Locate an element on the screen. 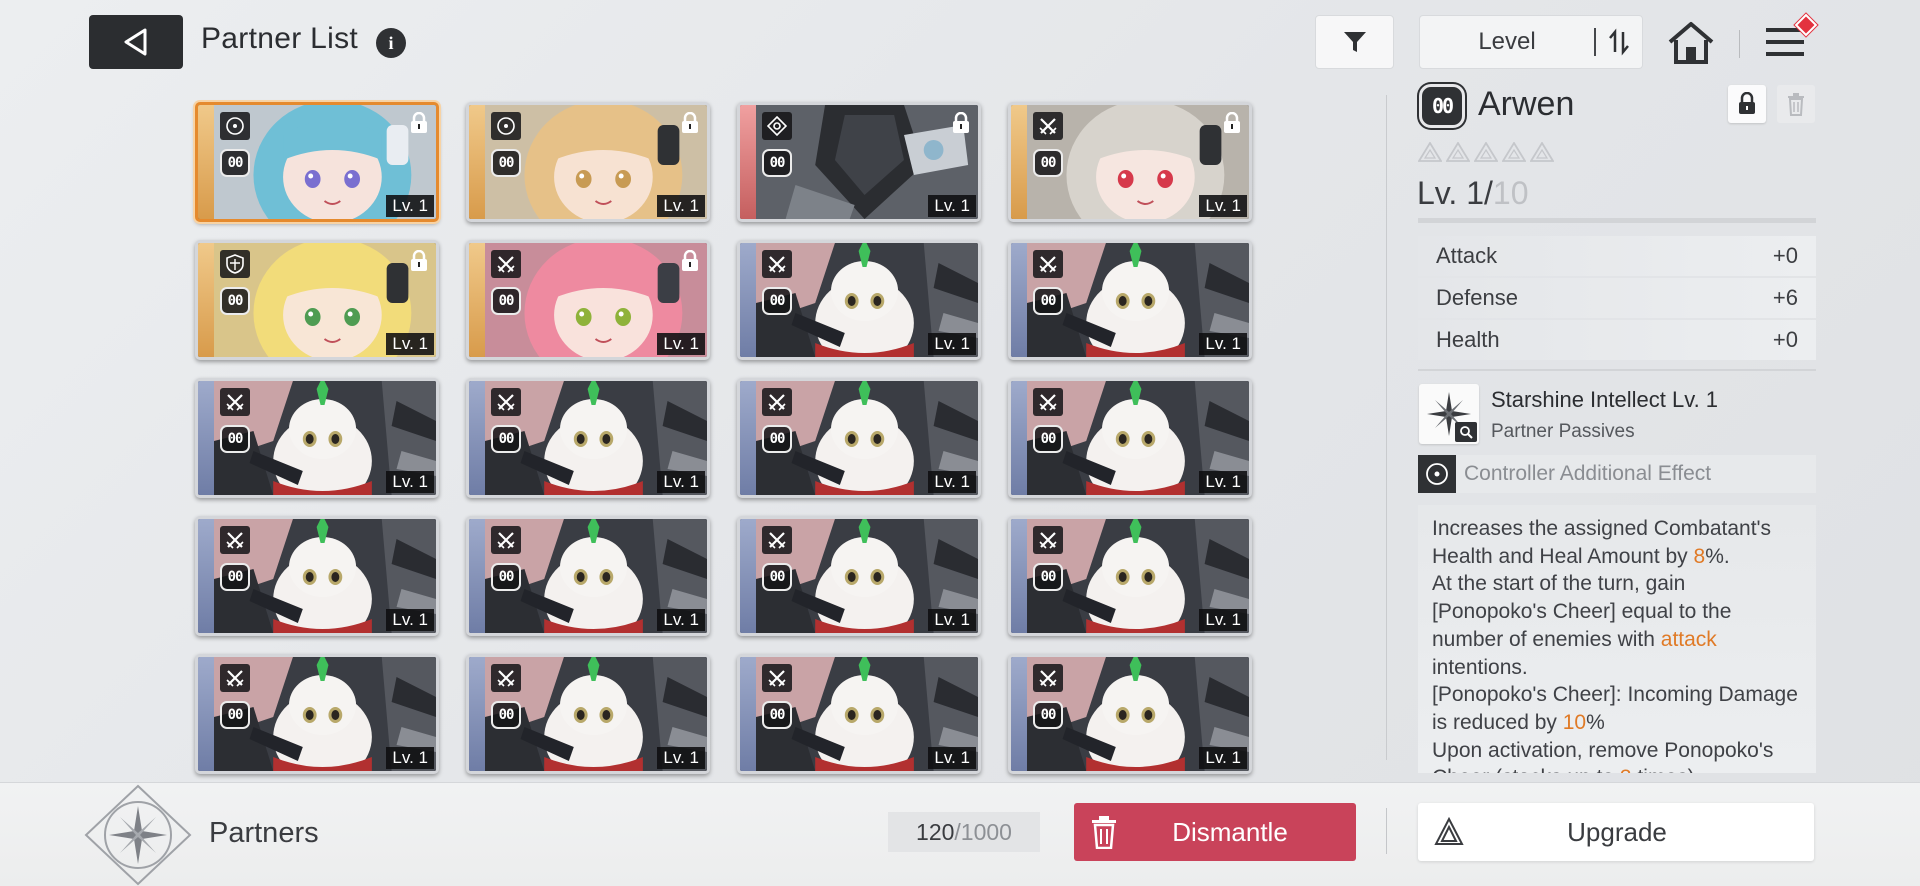 The width and height of the screenshot is (1920, 886). dismantle-button: Dismantle is located at coordinates (1215, 832).